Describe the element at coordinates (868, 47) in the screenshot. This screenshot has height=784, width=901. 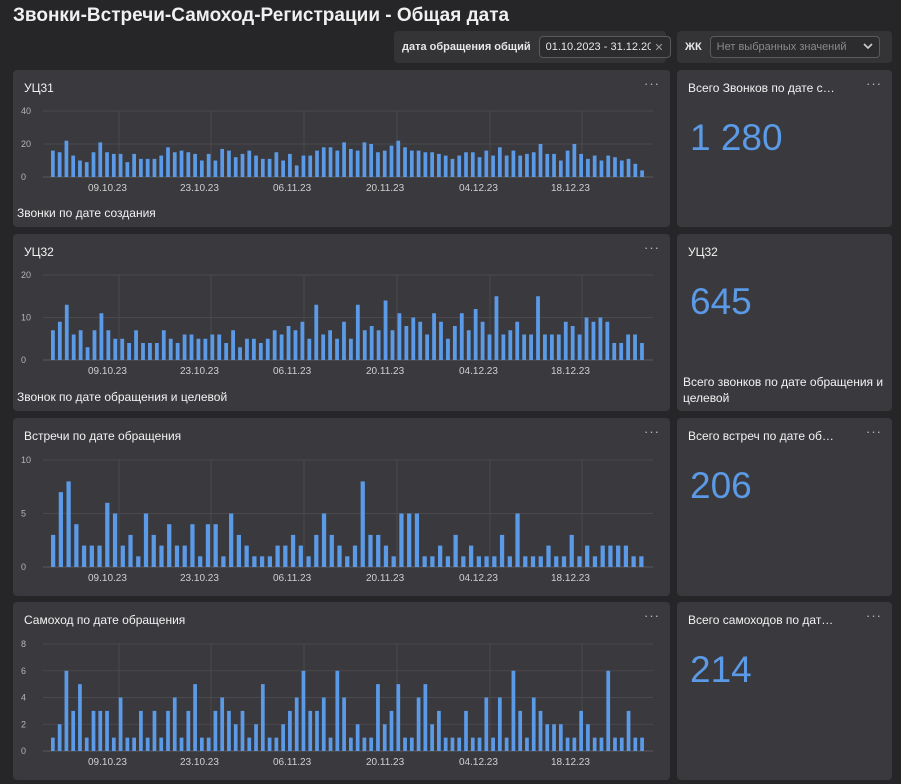
I see `chevron-down-icon` at that location.